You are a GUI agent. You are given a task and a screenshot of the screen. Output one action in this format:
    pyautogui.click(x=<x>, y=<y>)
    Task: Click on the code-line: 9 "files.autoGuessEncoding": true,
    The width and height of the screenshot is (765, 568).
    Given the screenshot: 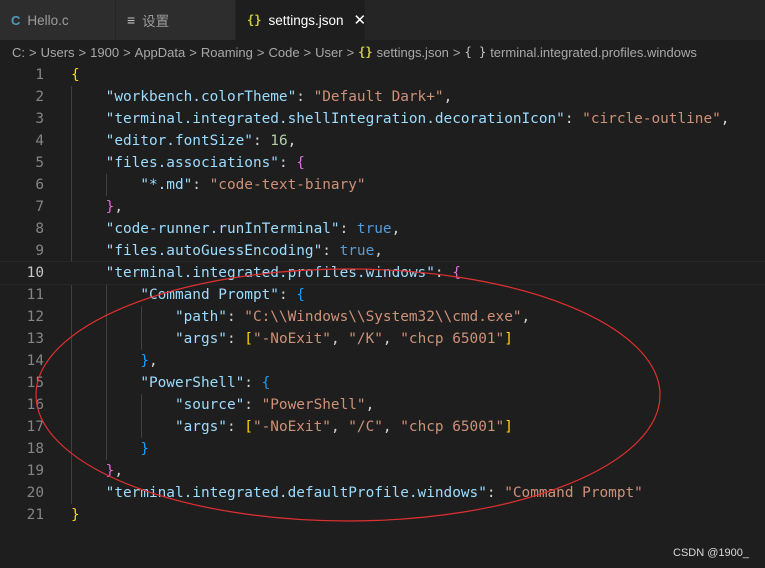 What is the action you would take?
    pyautogui.click(x=382, y=251)
    